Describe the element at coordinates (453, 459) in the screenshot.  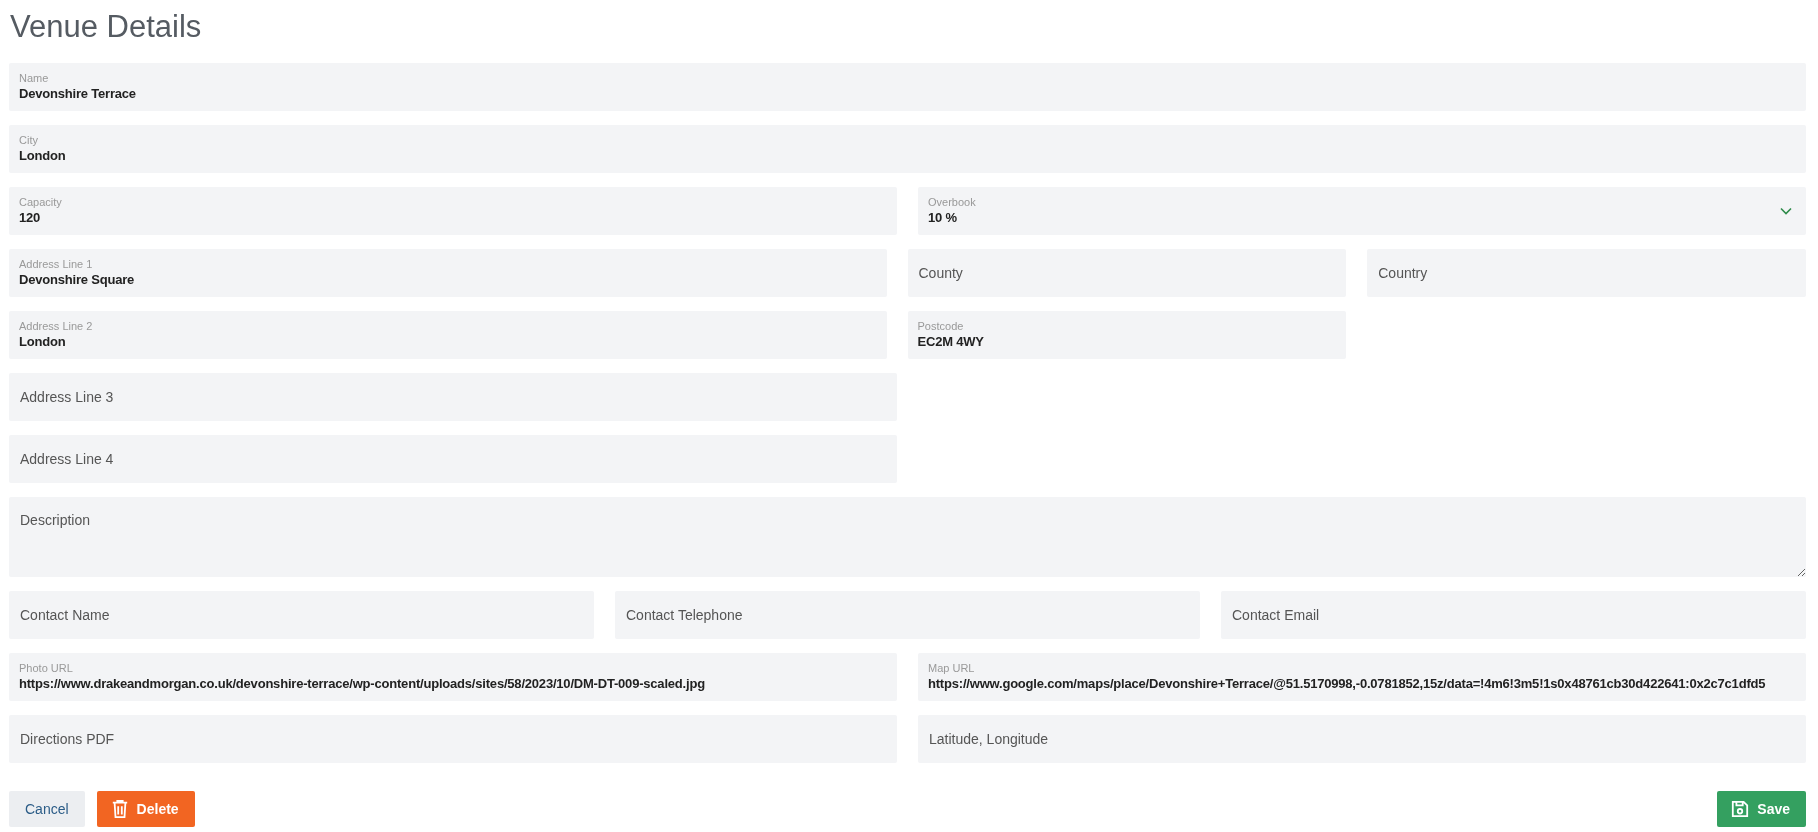
I see `input-field: Address Line 4` at that location.